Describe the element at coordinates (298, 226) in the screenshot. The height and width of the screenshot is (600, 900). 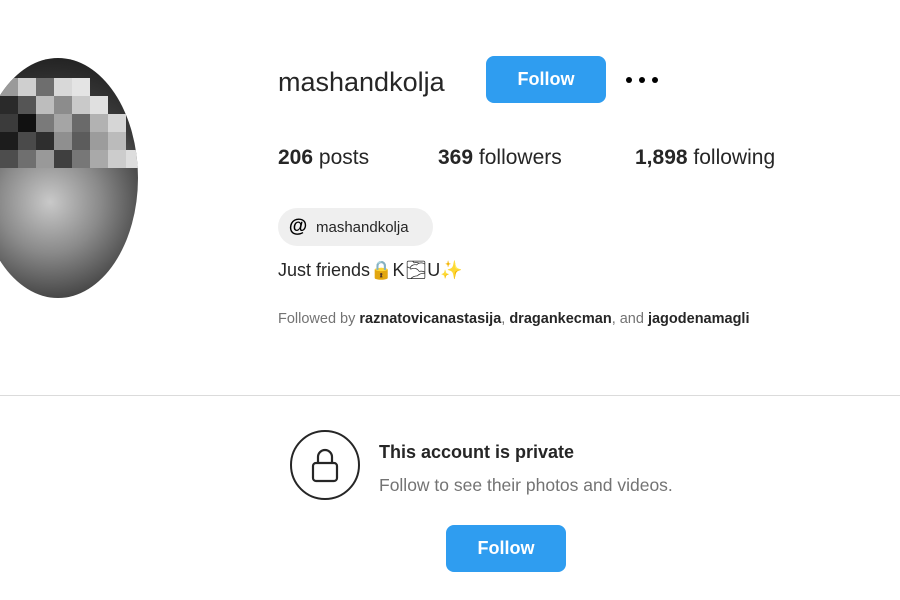
I see `threads-icon: @` at that location.